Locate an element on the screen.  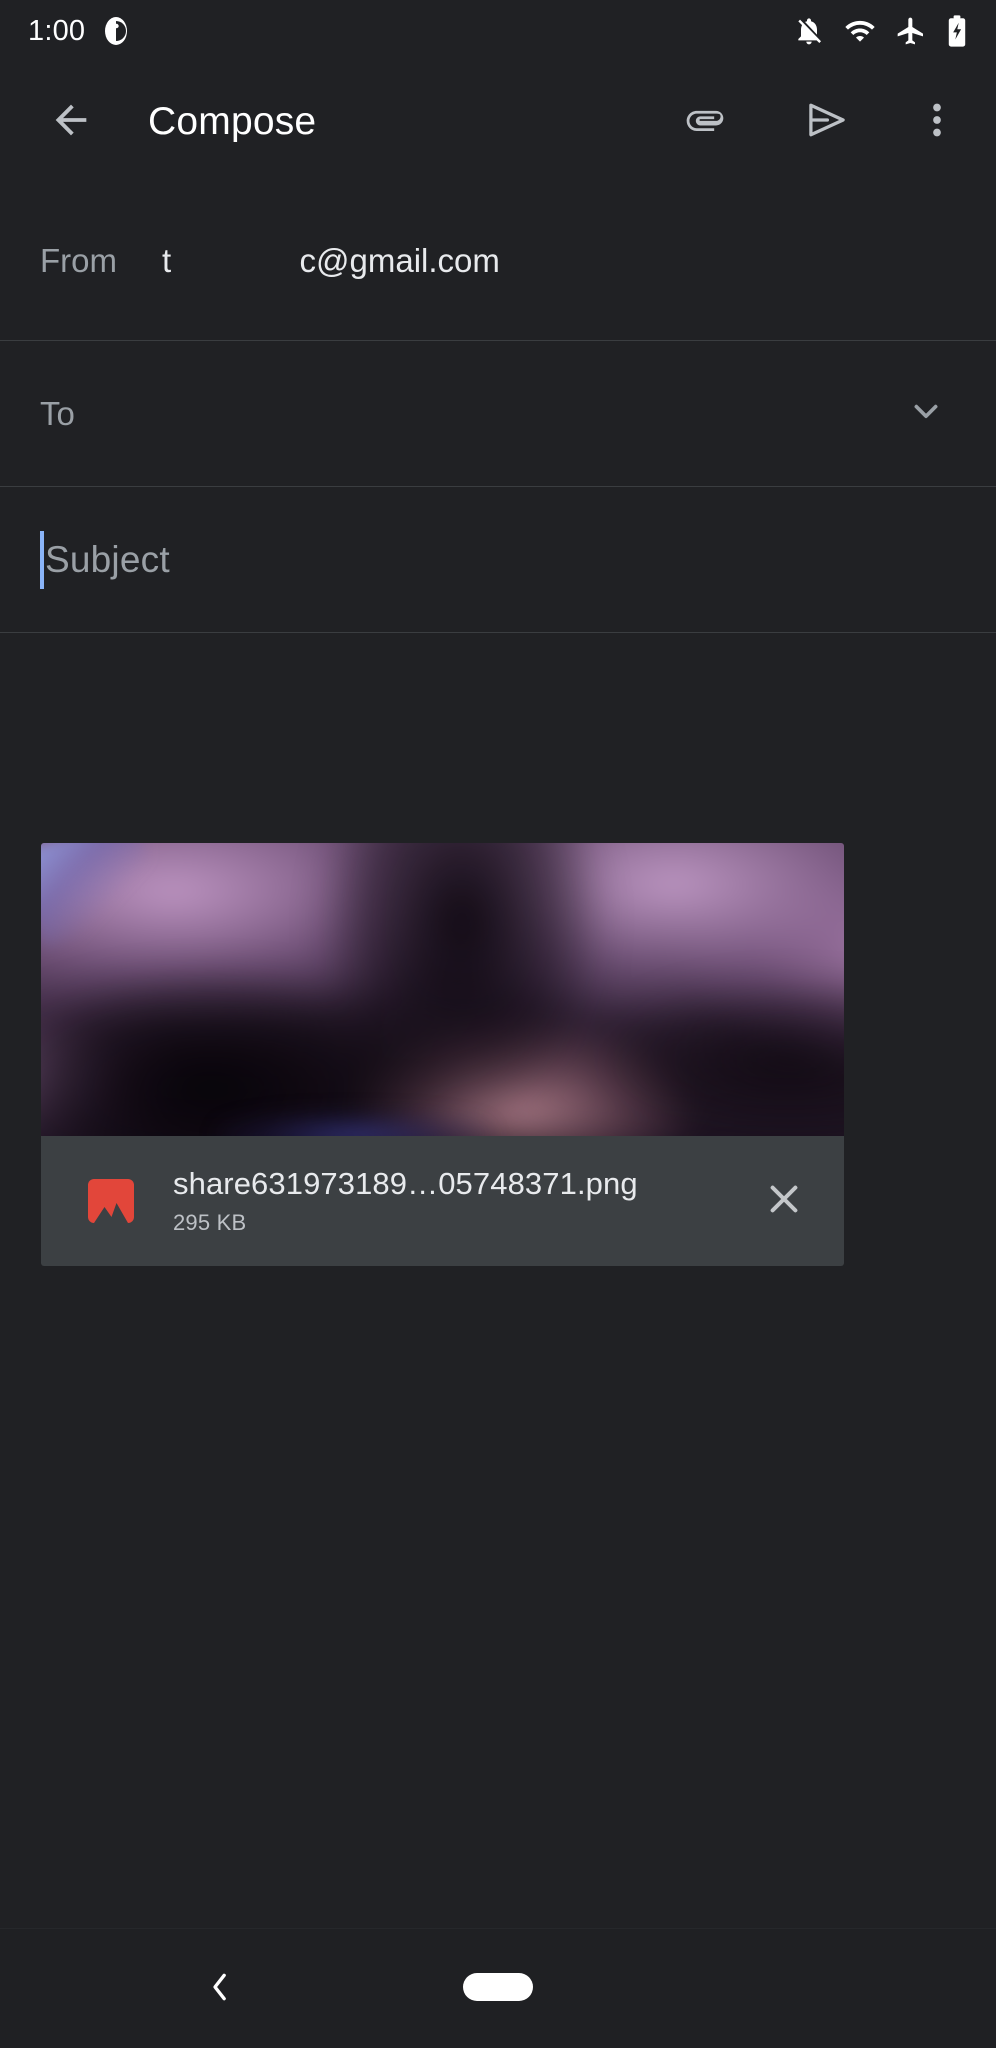
from-label: From is located at coordinates (78, 260).